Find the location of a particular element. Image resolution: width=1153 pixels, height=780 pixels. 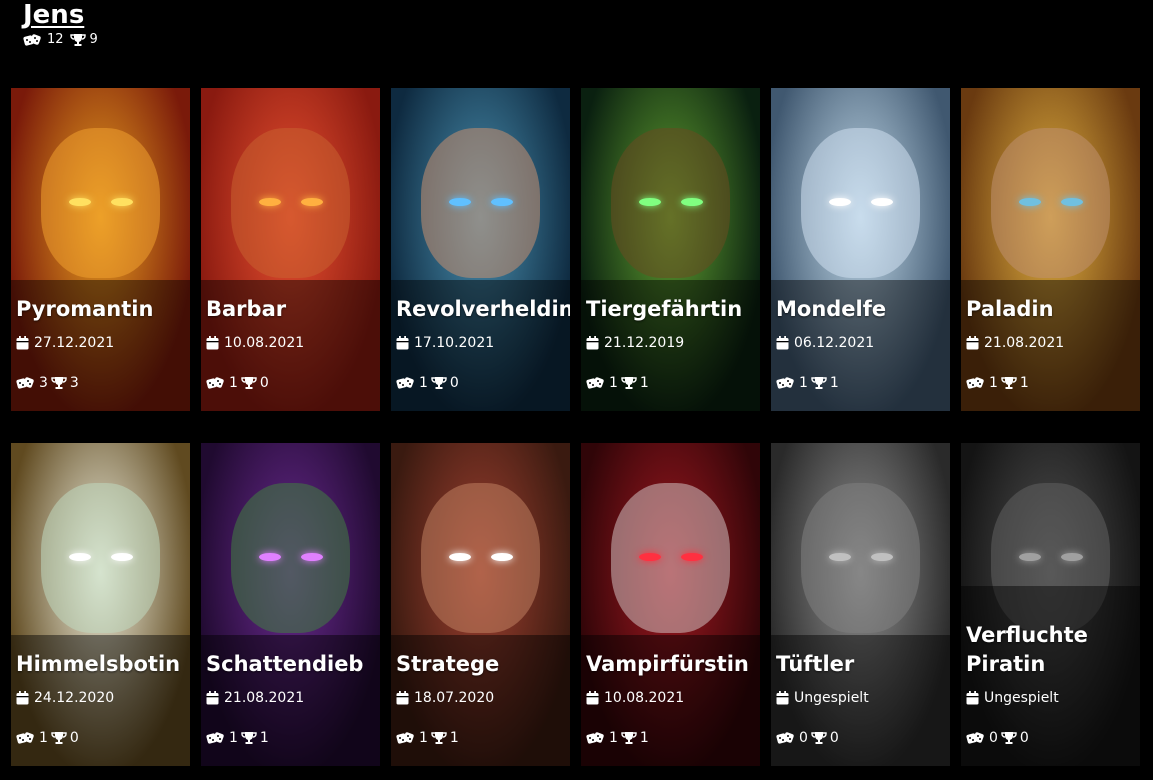

wins-count: 3 is located at coordinates (74, 383).